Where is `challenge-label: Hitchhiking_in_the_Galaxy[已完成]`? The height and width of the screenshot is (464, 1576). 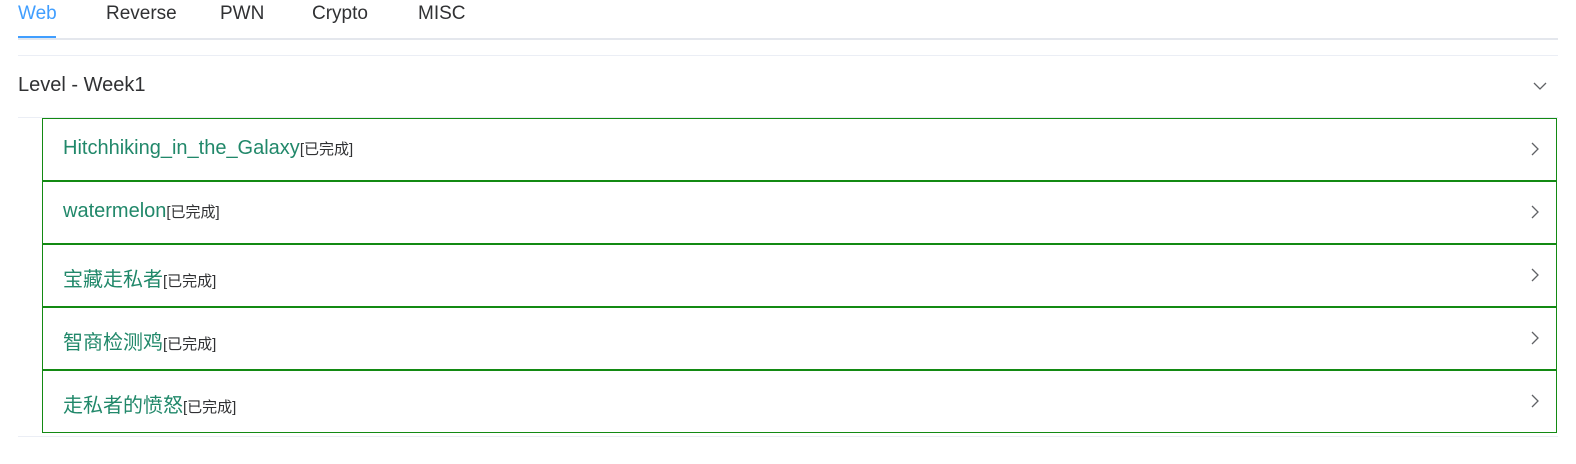
challenge-label: Hitchhiking_in_the_Galaxy[已完成] is located at coordinates (208, 148).